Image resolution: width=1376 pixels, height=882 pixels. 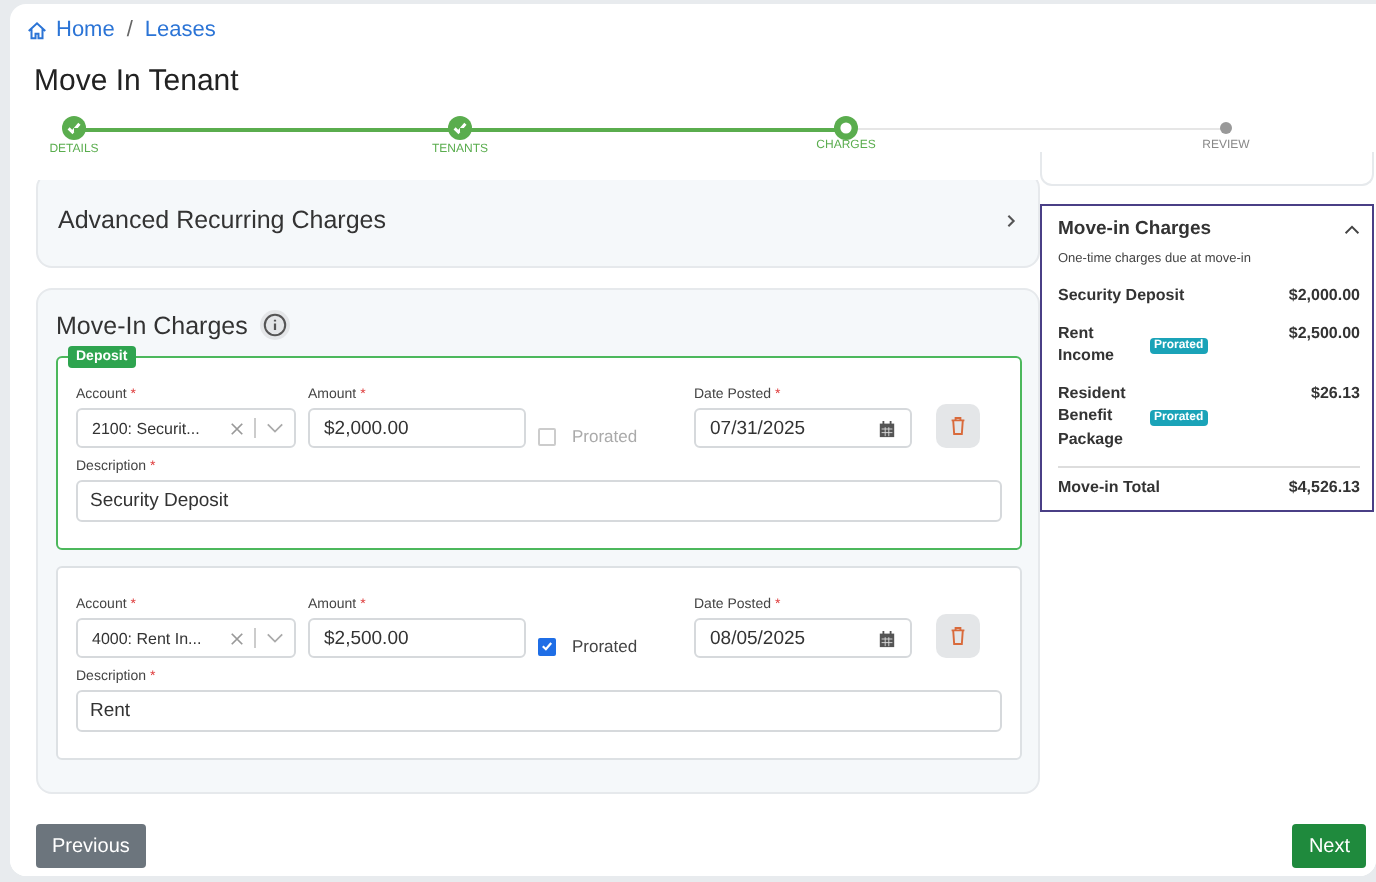 I want to click on total-label: Move-in Total, so click(x=1110, y=487).